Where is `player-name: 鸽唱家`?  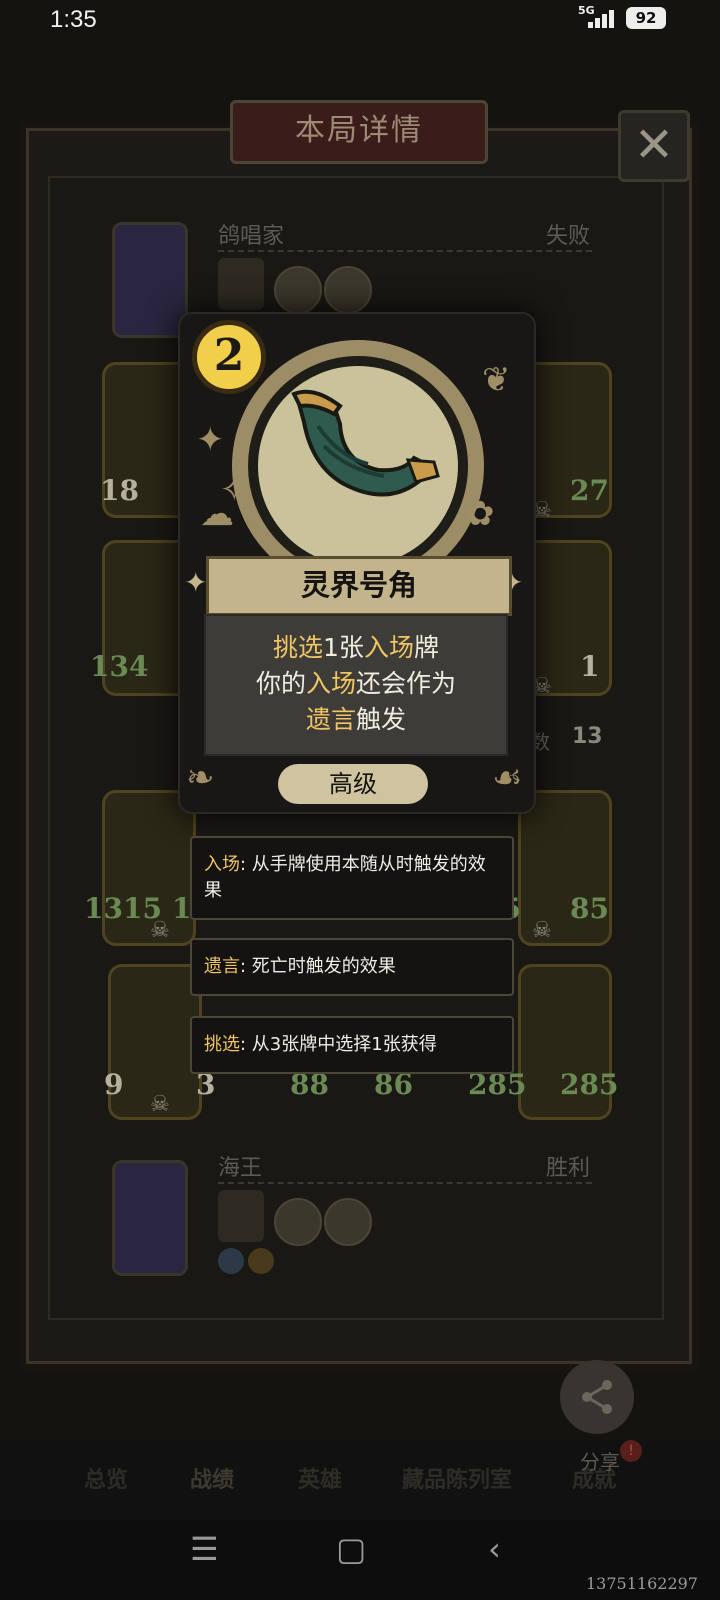 player-name: 鸽唱家 is located at coordinates (251, 236).